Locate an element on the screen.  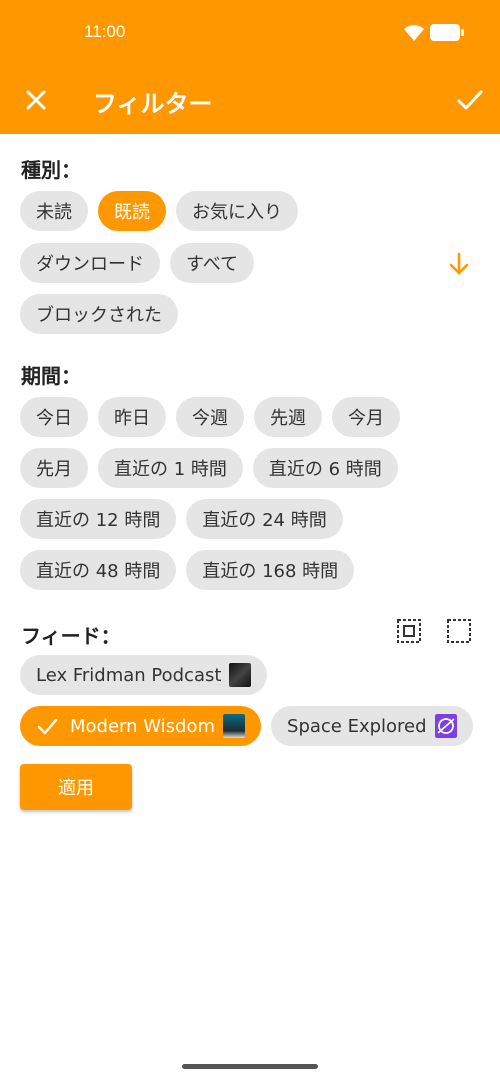
period-chip-row: 今日 昨日 今週 先週 今月 is located at coordinates (210, 417).